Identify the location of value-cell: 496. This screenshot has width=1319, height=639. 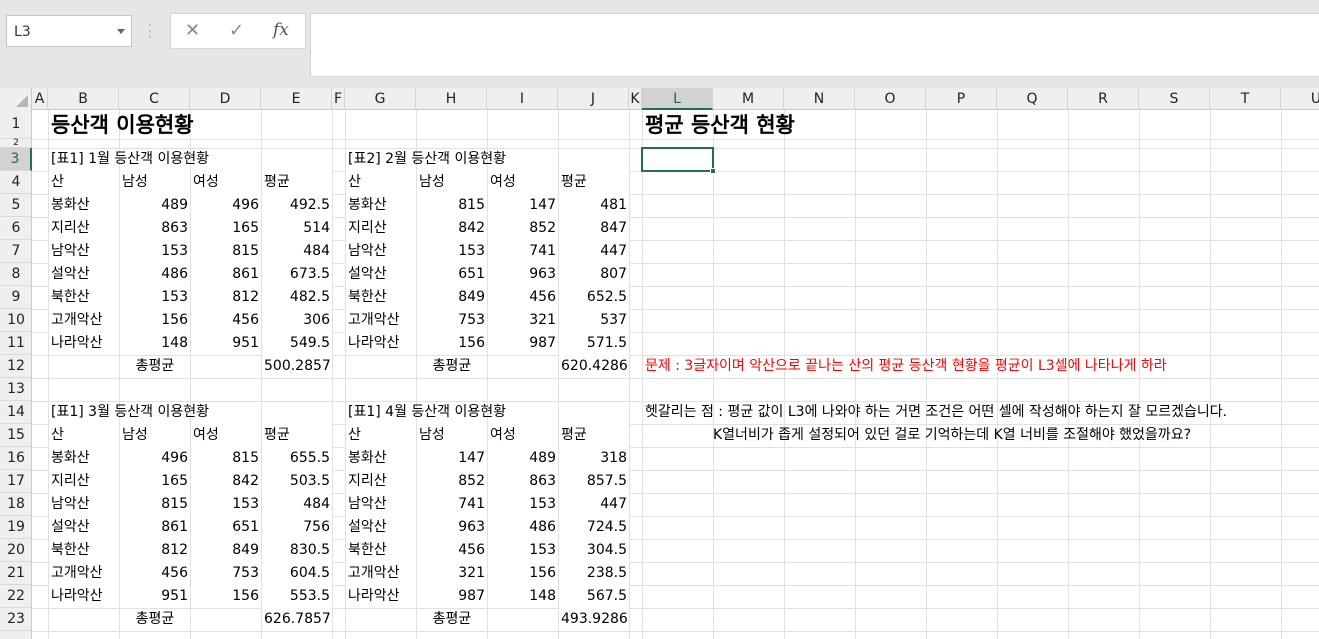
(226, 205).